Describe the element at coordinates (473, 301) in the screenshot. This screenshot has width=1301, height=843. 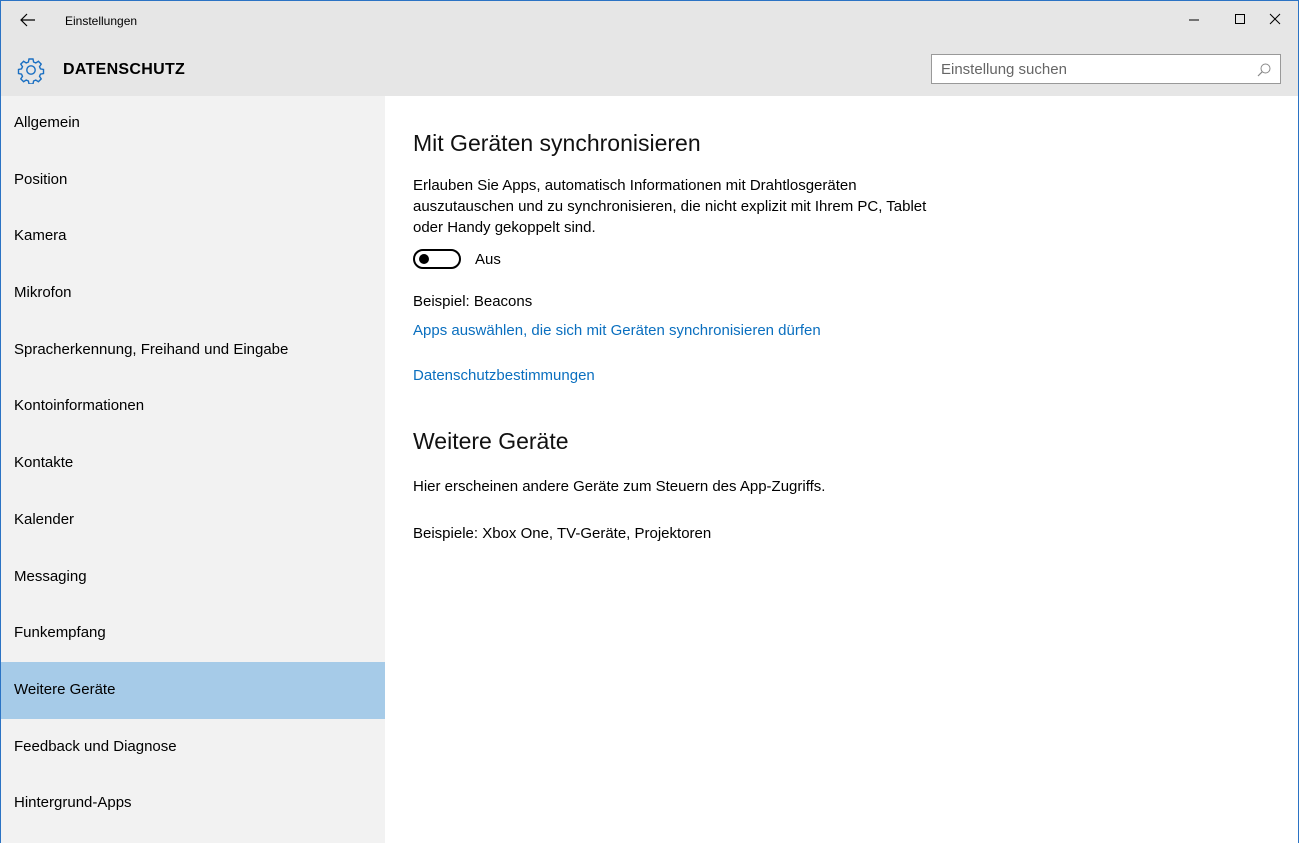
I see `beacons-example: Beispiel: Beacons` at that location.